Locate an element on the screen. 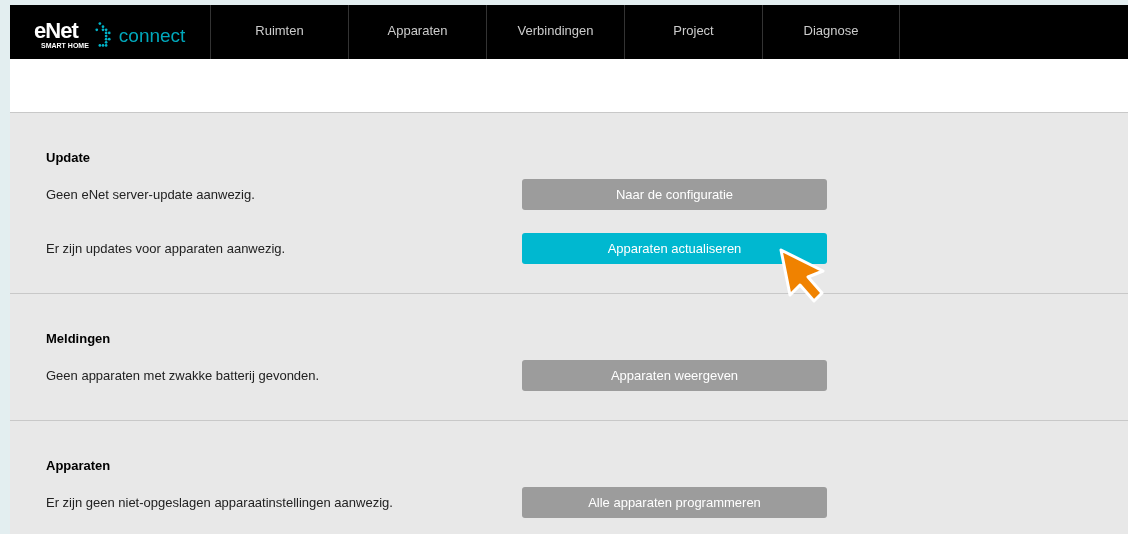  status-text: Geen eNet server-update aanwezig. is located at coordinates (151, 194).